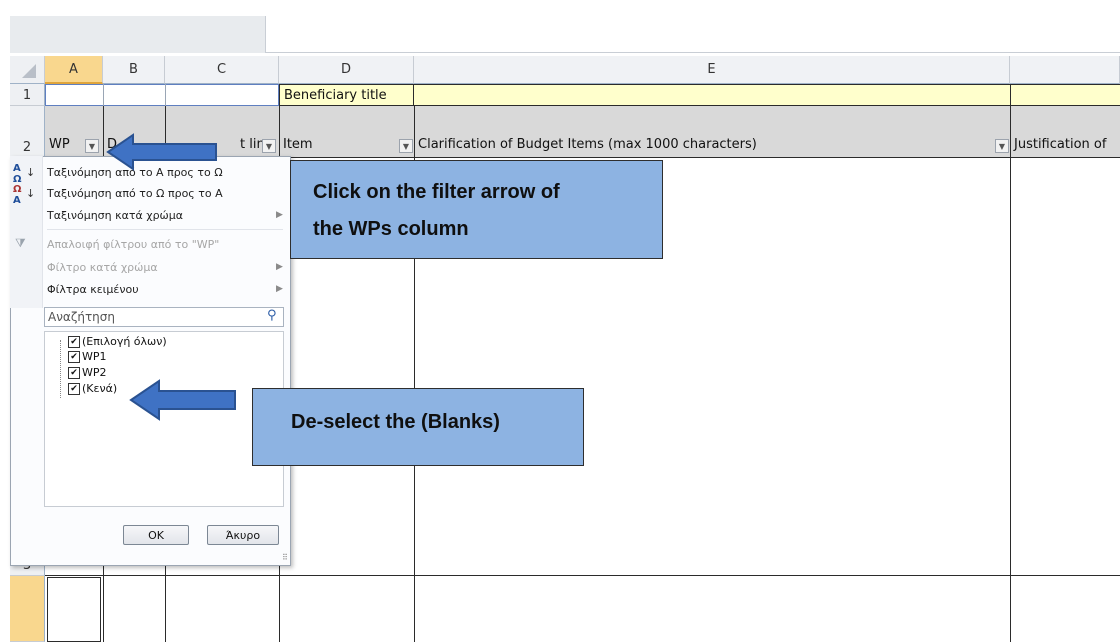 The image size is (1120, 642). I want to click on option-label: WP2, so click(94, 372).